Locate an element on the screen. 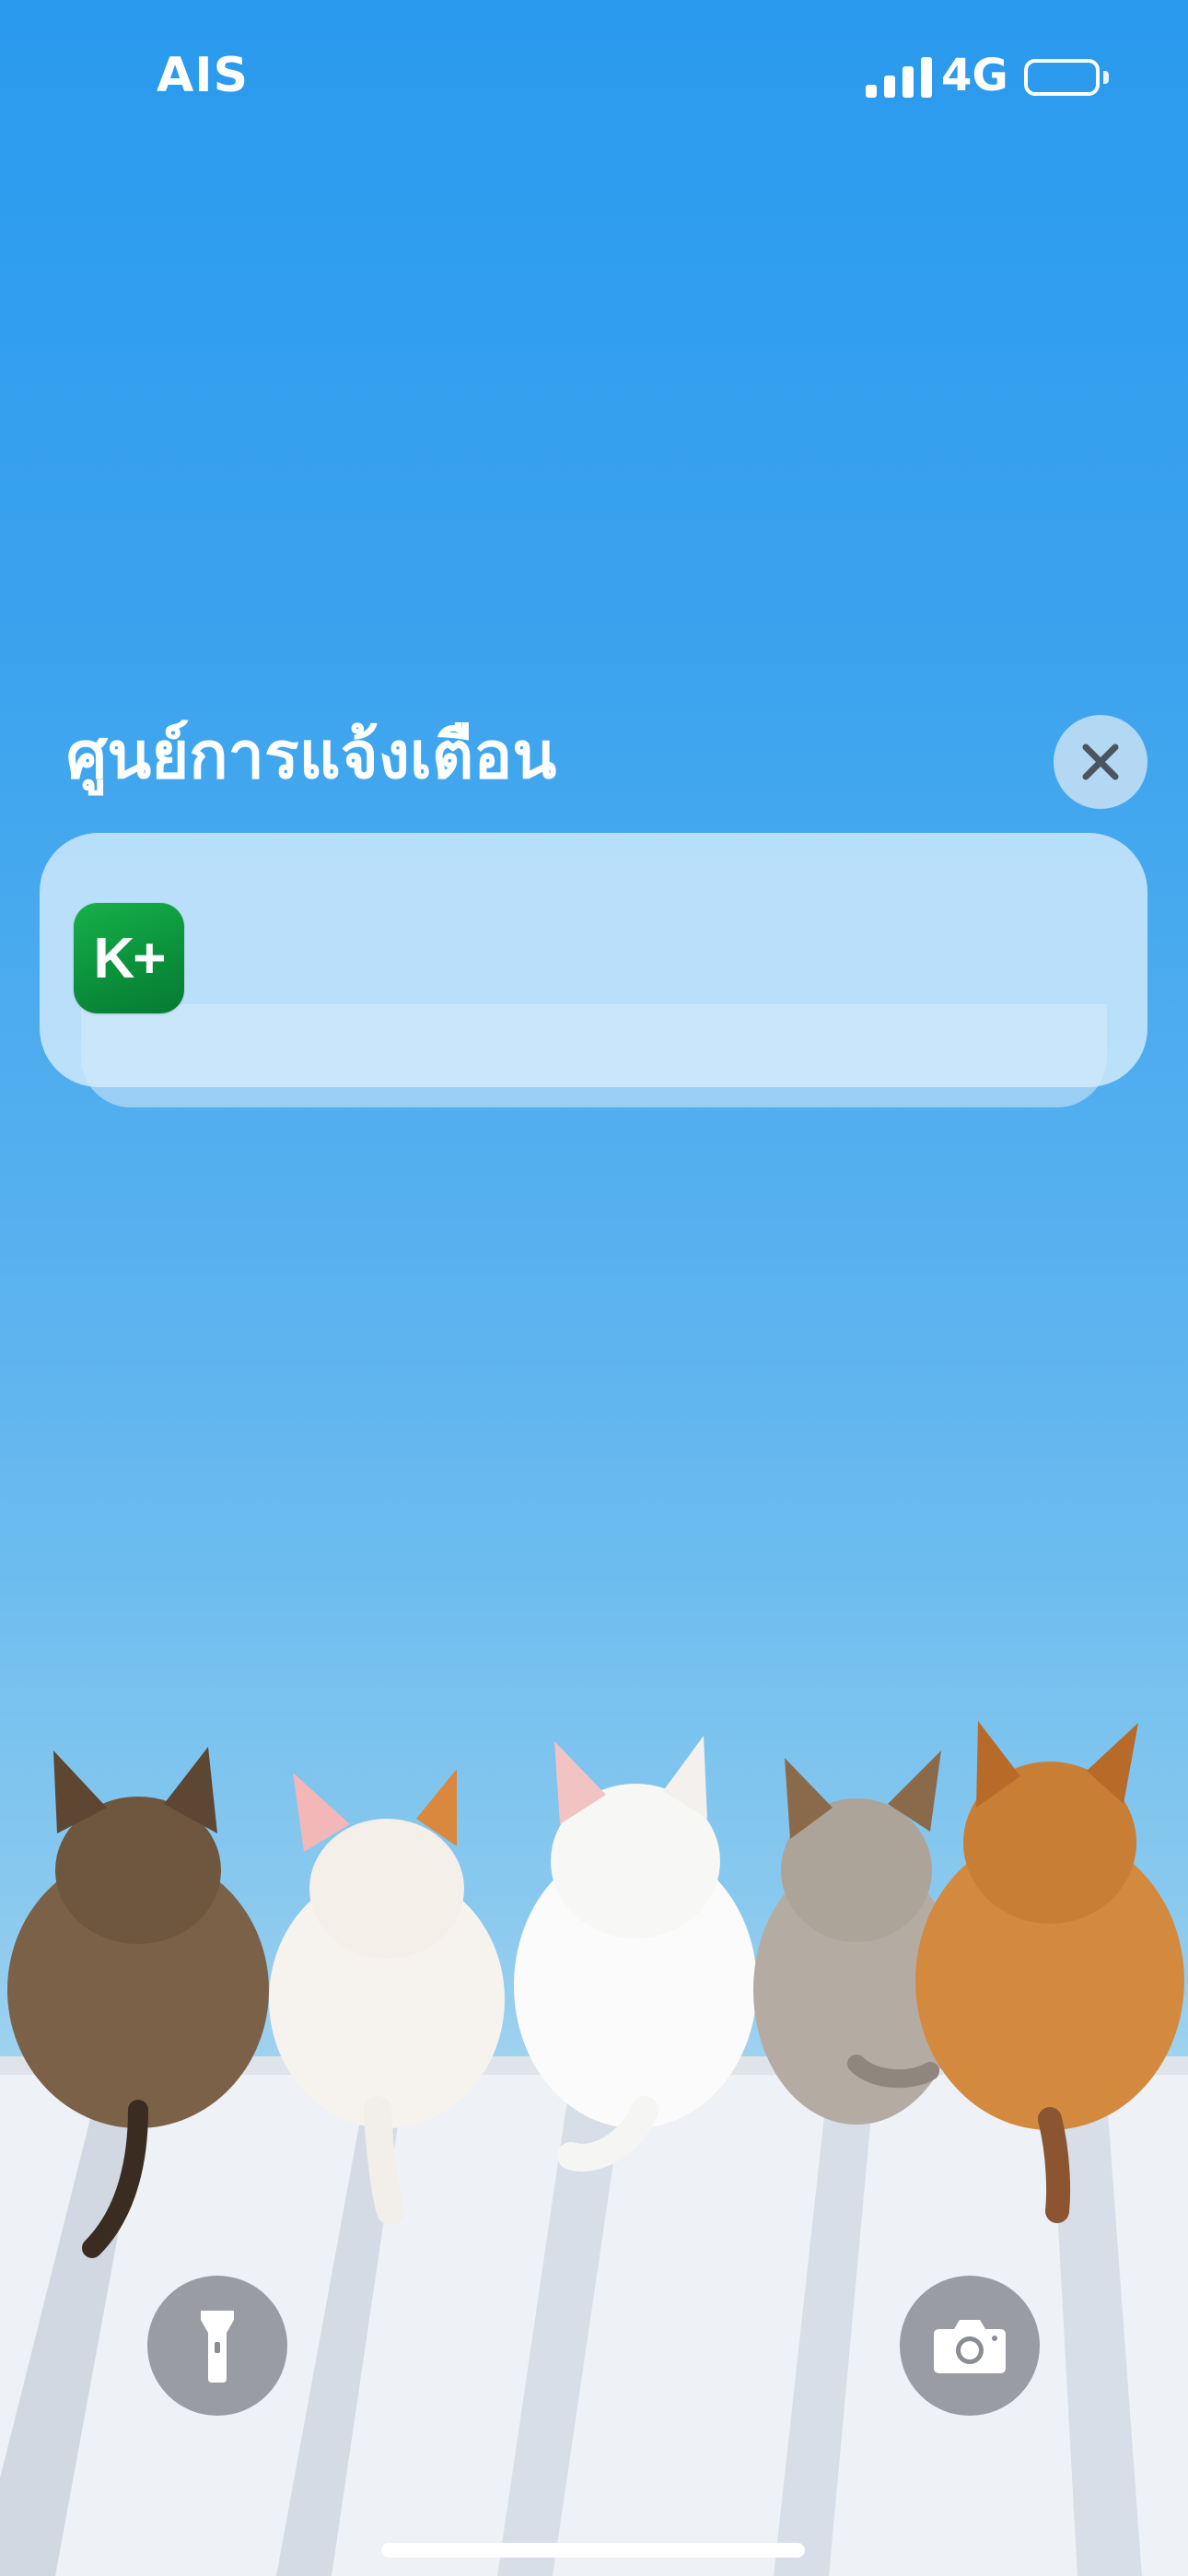  flashlight-button is located at coordinates (217, 2346).